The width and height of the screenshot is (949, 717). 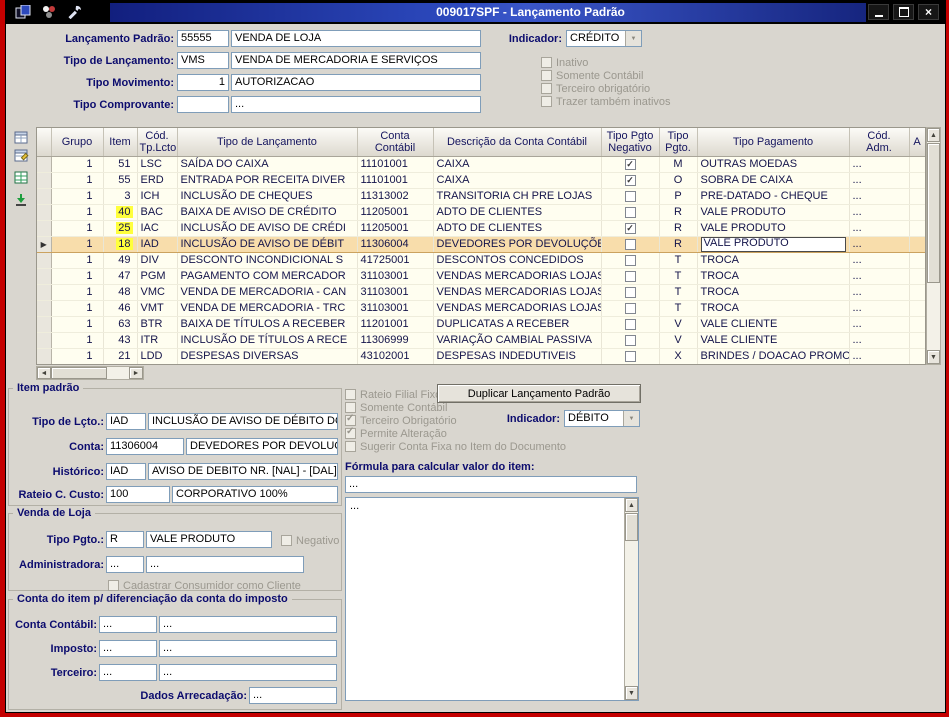 What do you see at coordinates (401, 420) in the screenshot?
I see `checkbox-terceiro-obrigatorio-item: ✓ Terceiro Obrigatório` at bounding box center [401, 420].